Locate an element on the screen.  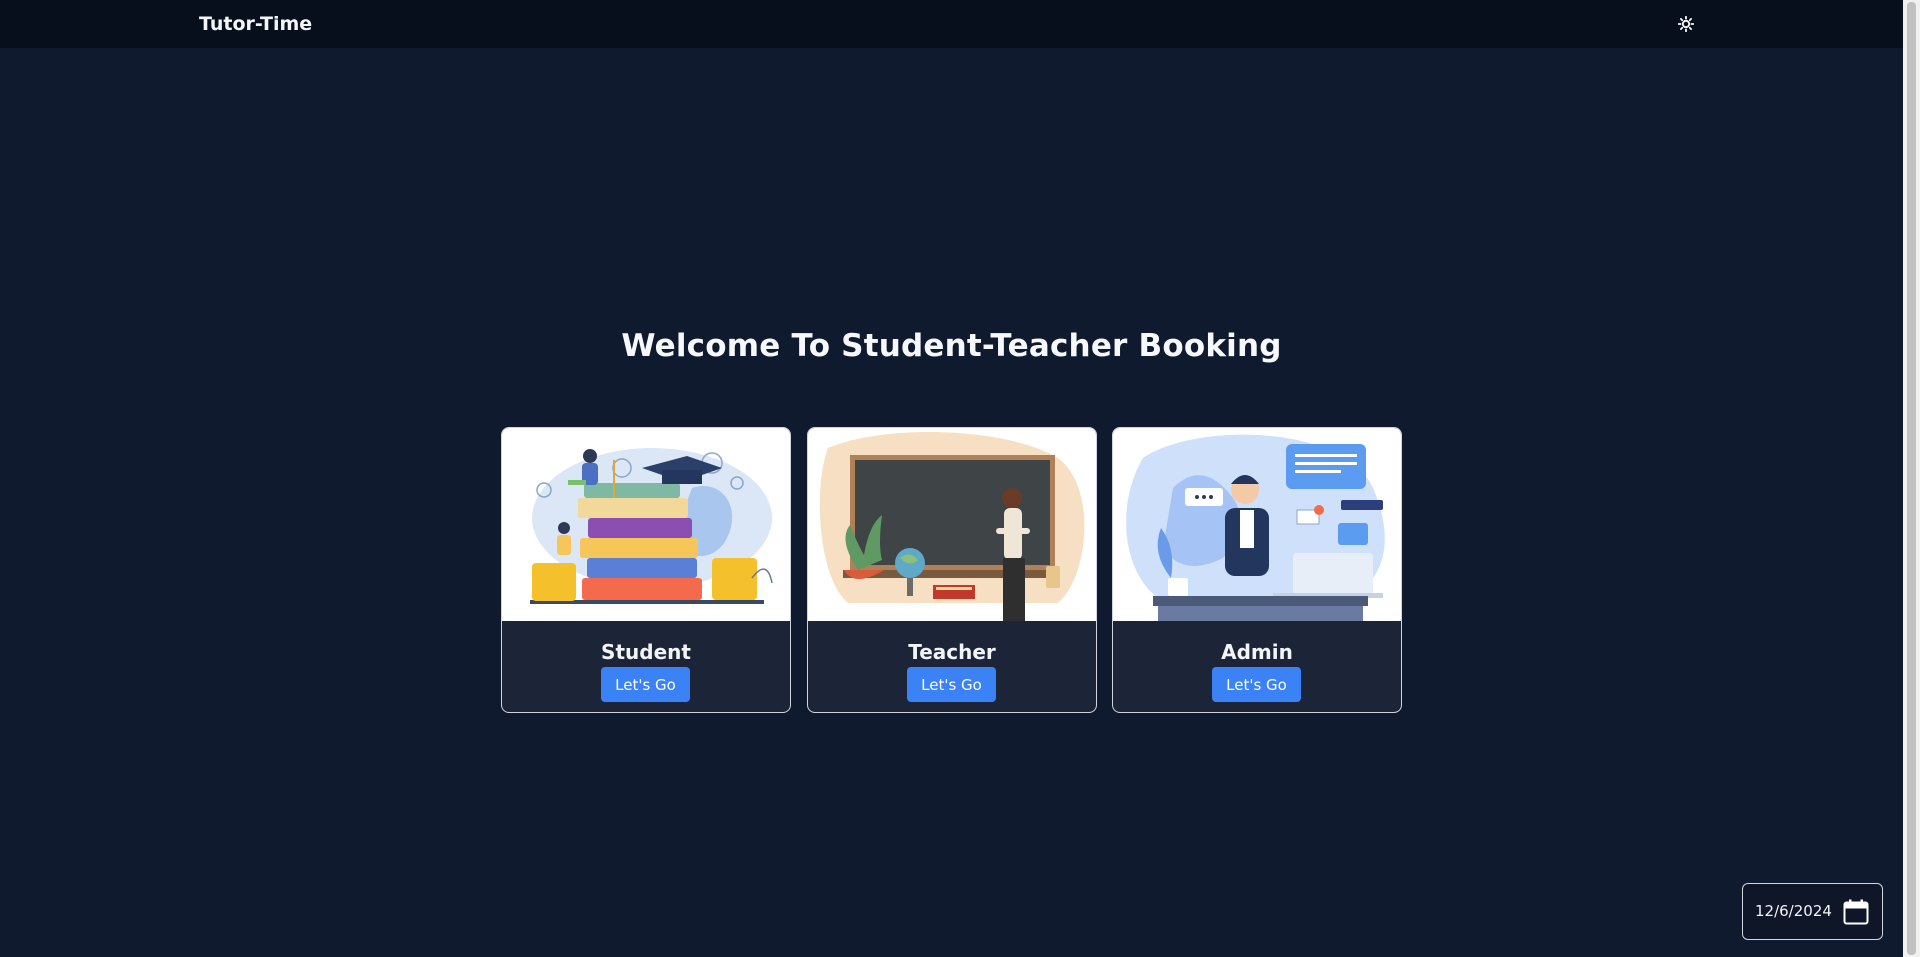
brand-logo: Tutor-Time is located at coordinates (255, 24).